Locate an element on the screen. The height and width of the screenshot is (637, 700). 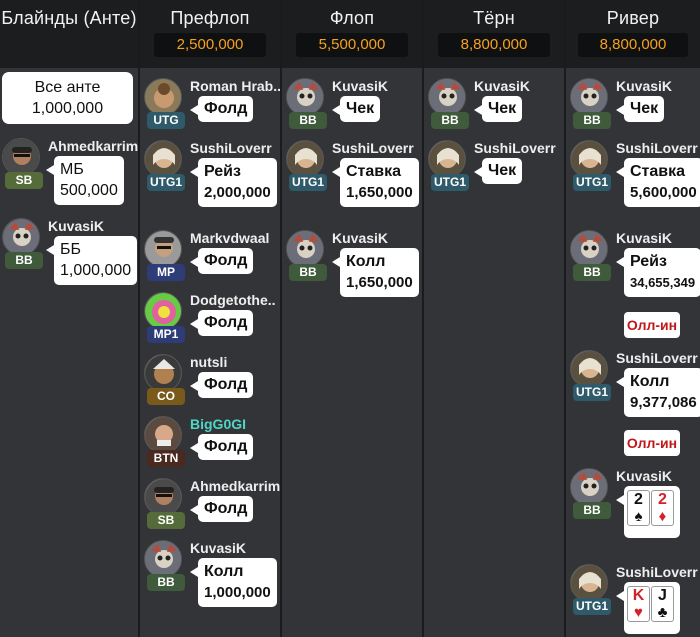
action-label: Рейз is located at coordinates (222, 171).